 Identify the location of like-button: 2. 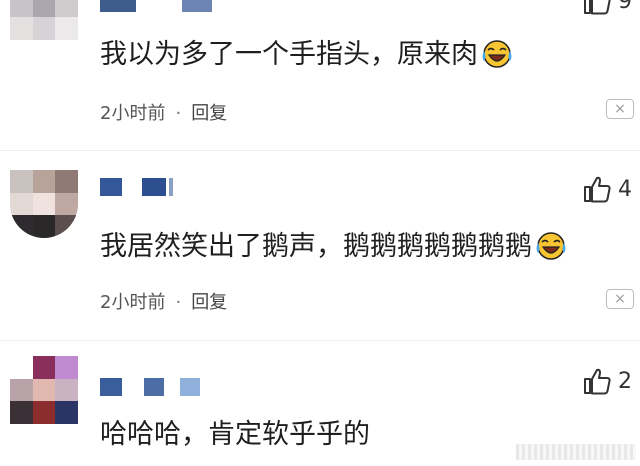
(607, 381).